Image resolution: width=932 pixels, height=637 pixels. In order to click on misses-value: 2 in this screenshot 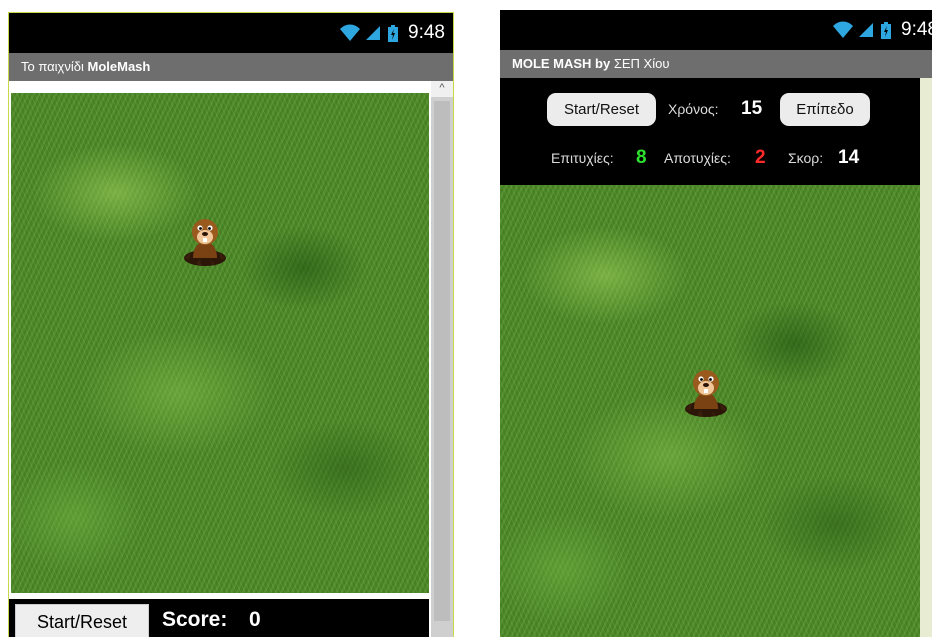, I will do `click(760, 157)`.